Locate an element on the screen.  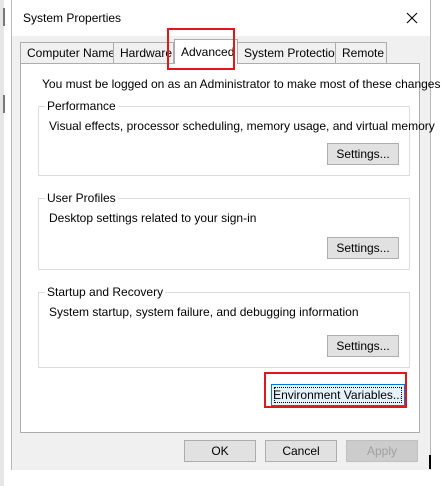
text-cursor is located at coordinates (430, 462).